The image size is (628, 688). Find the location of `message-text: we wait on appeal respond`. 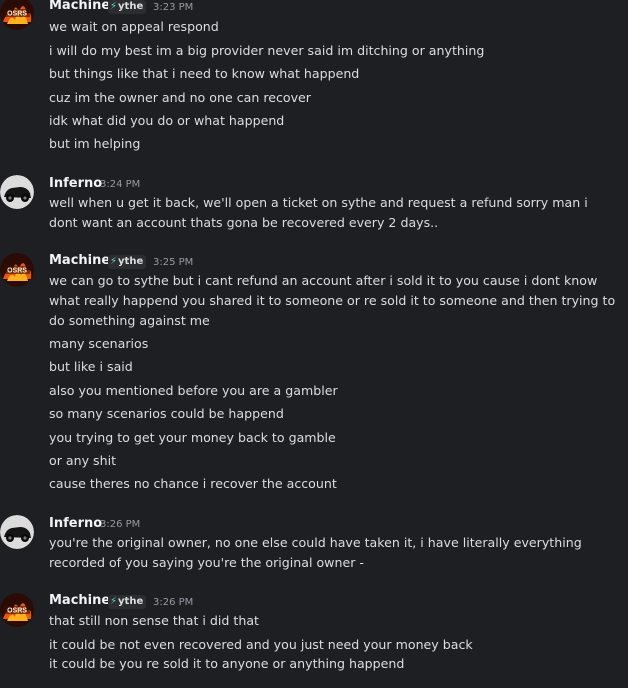

message-text: we wait on appeal respond is located at coordinates (134, 26).